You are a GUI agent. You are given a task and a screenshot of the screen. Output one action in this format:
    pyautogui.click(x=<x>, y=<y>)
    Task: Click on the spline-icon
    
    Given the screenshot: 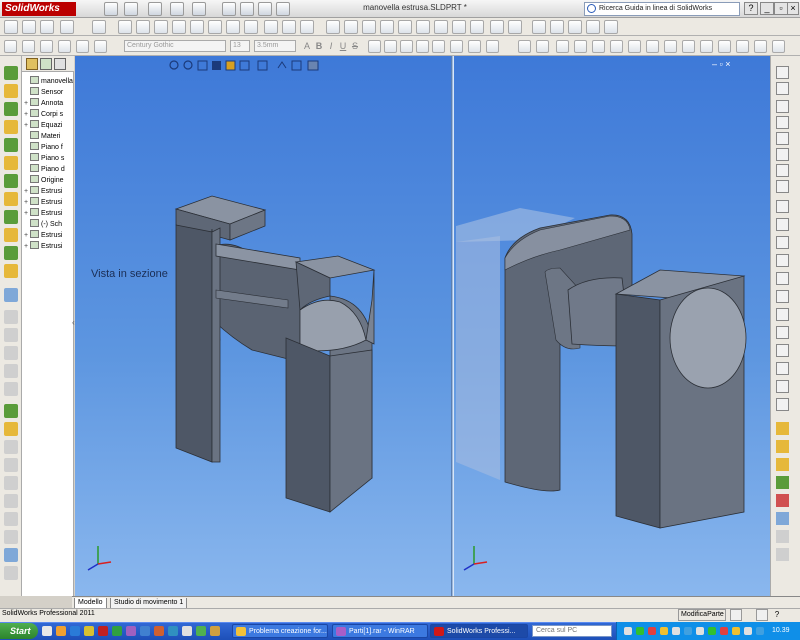 What is the action you would take?
    pyautogui.click(x=782, y=170)
    